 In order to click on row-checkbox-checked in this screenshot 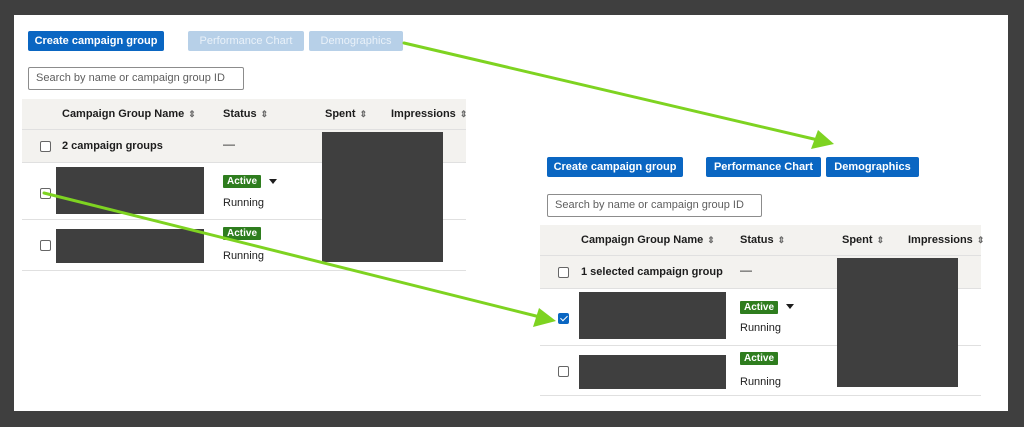, I will do `click(563, 318)`.